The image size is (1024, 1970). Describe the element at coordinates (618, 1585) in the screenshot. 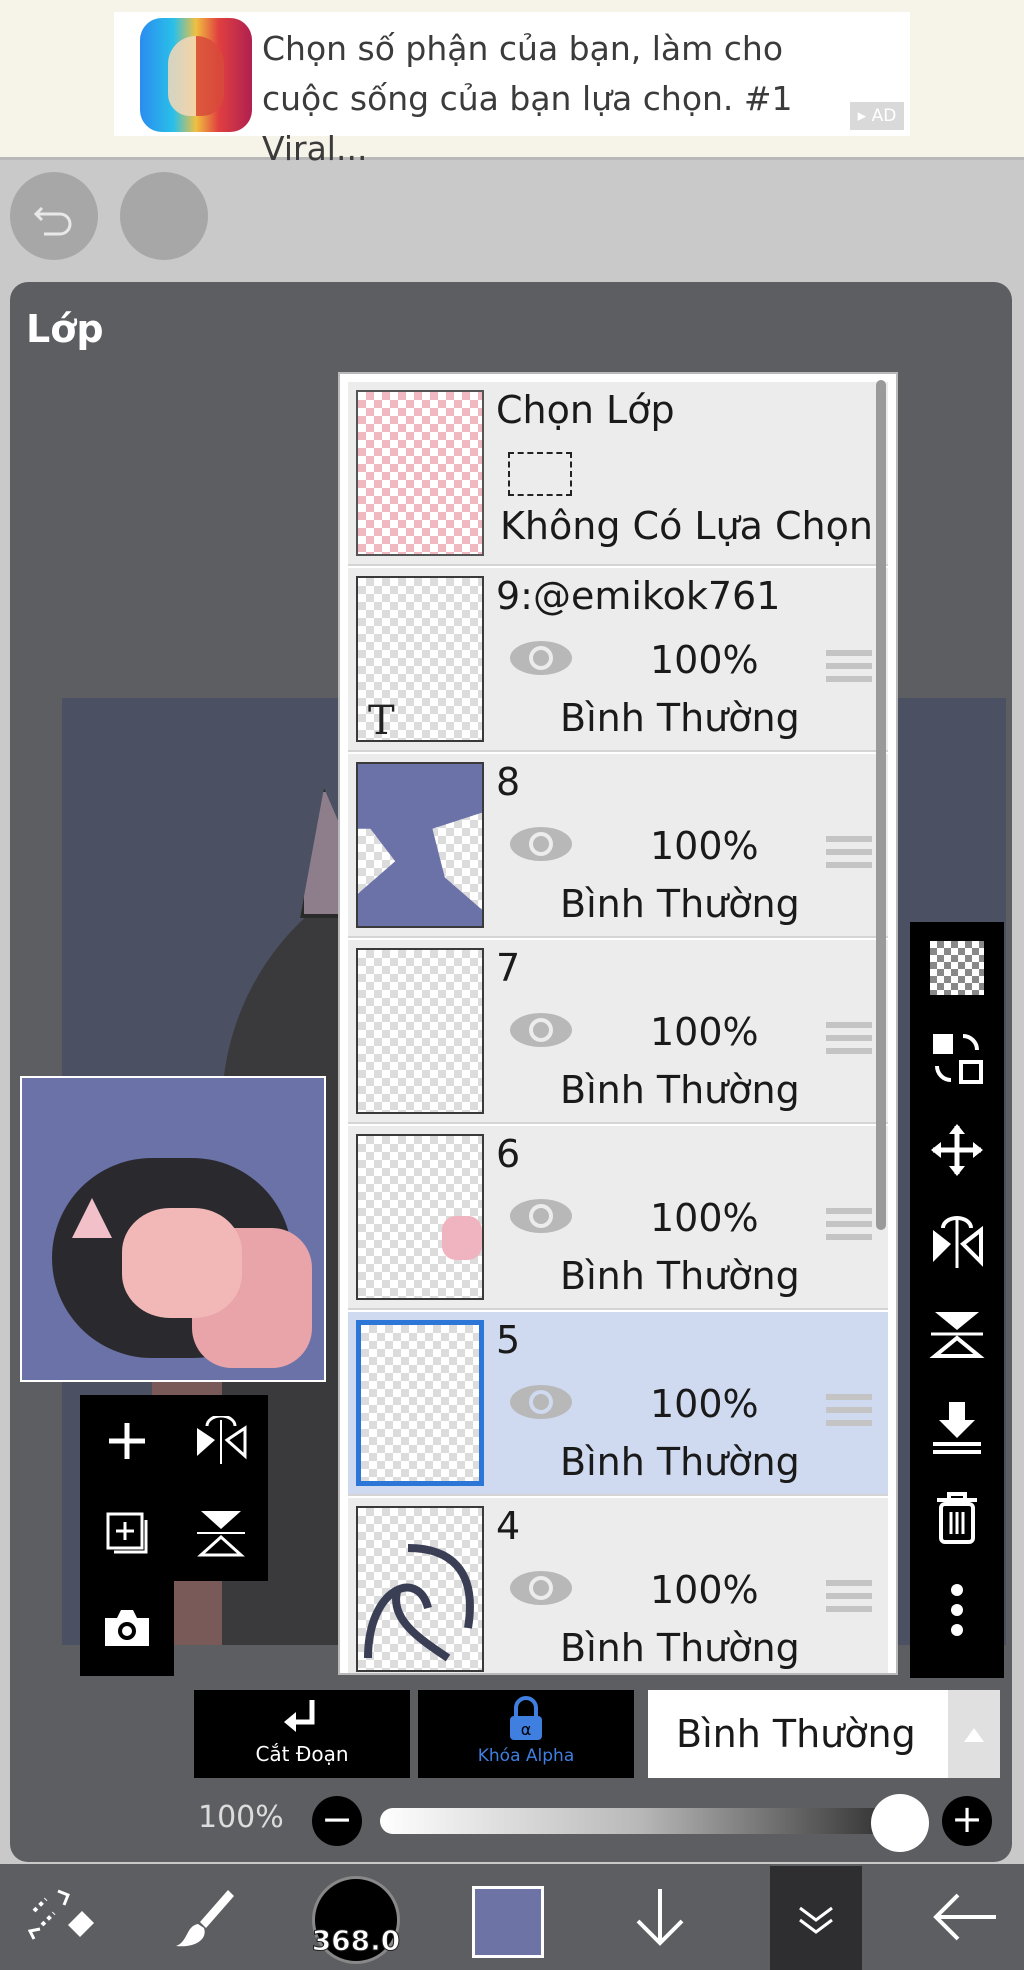

I see `layer-row: 4 100% Bình Thường` at that location.